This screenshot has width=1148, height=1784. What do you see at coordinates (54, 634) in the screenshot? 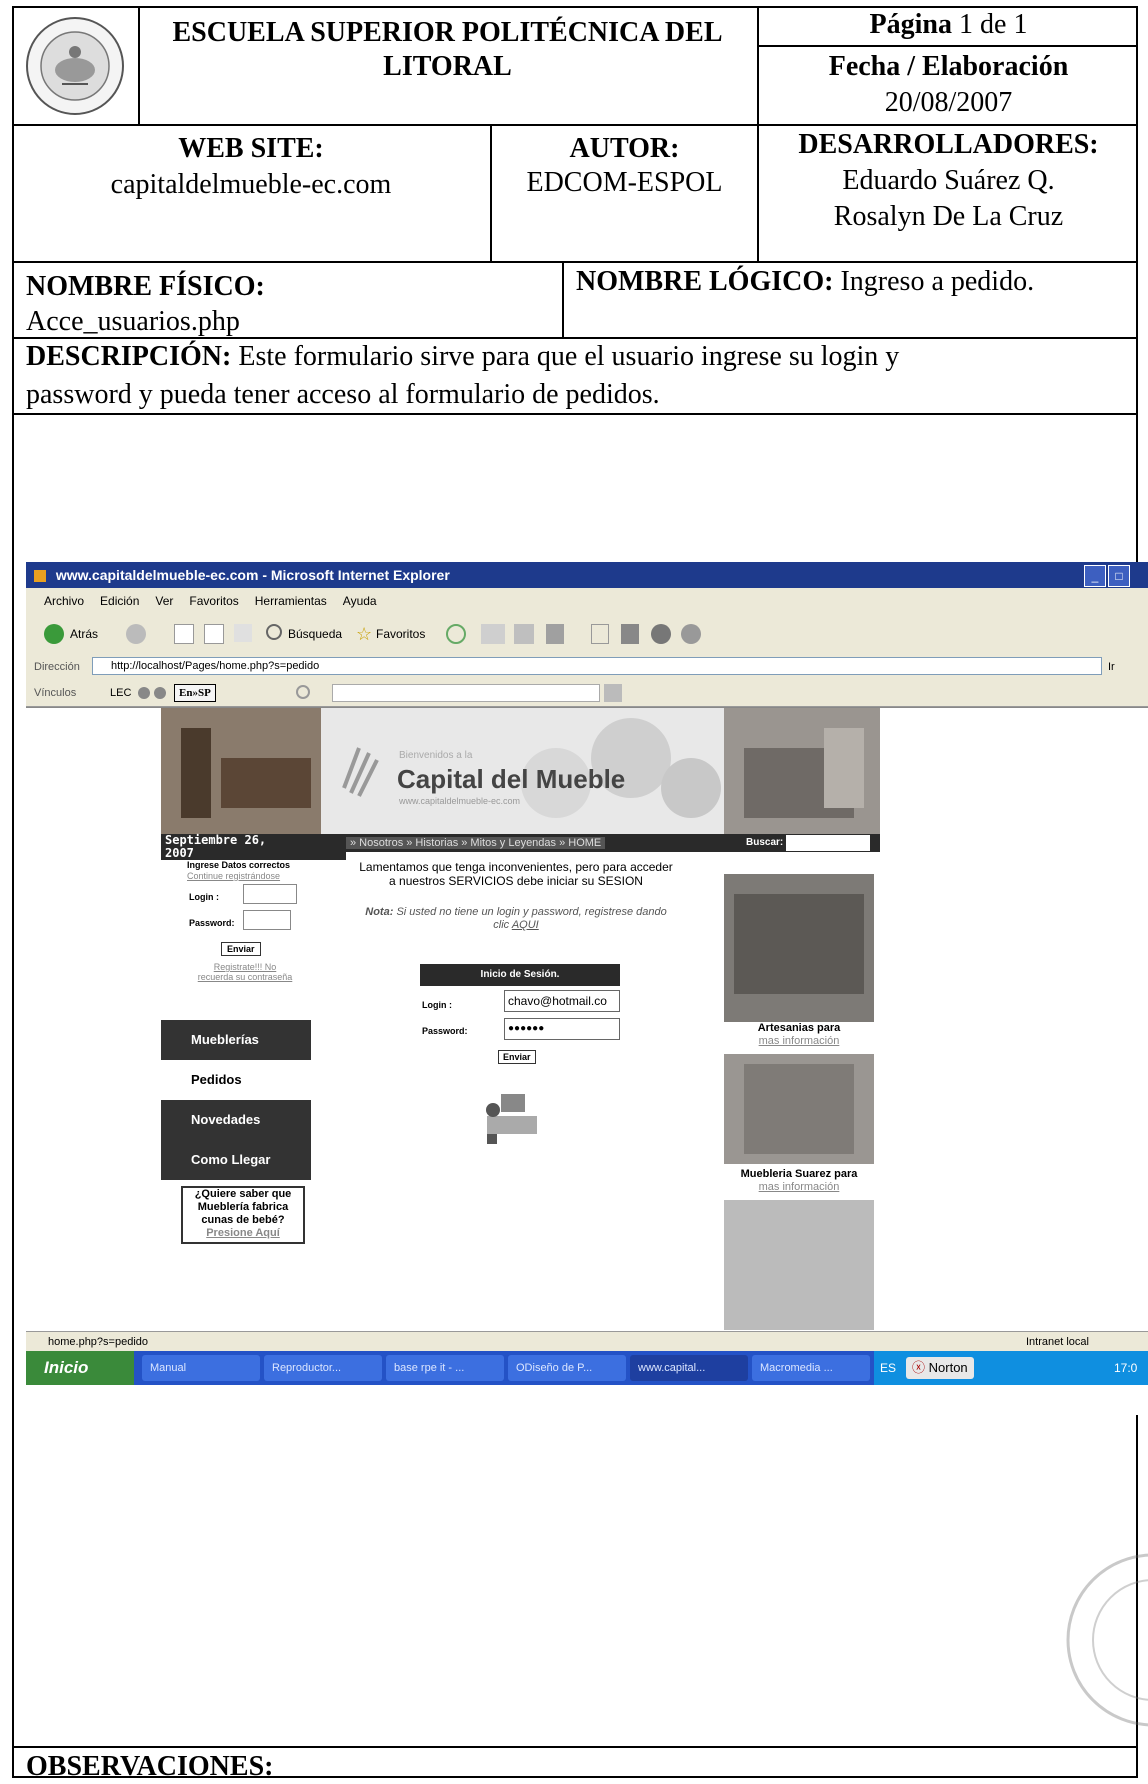
I see `back-arrow-icon` at bounding box center [54, 634].